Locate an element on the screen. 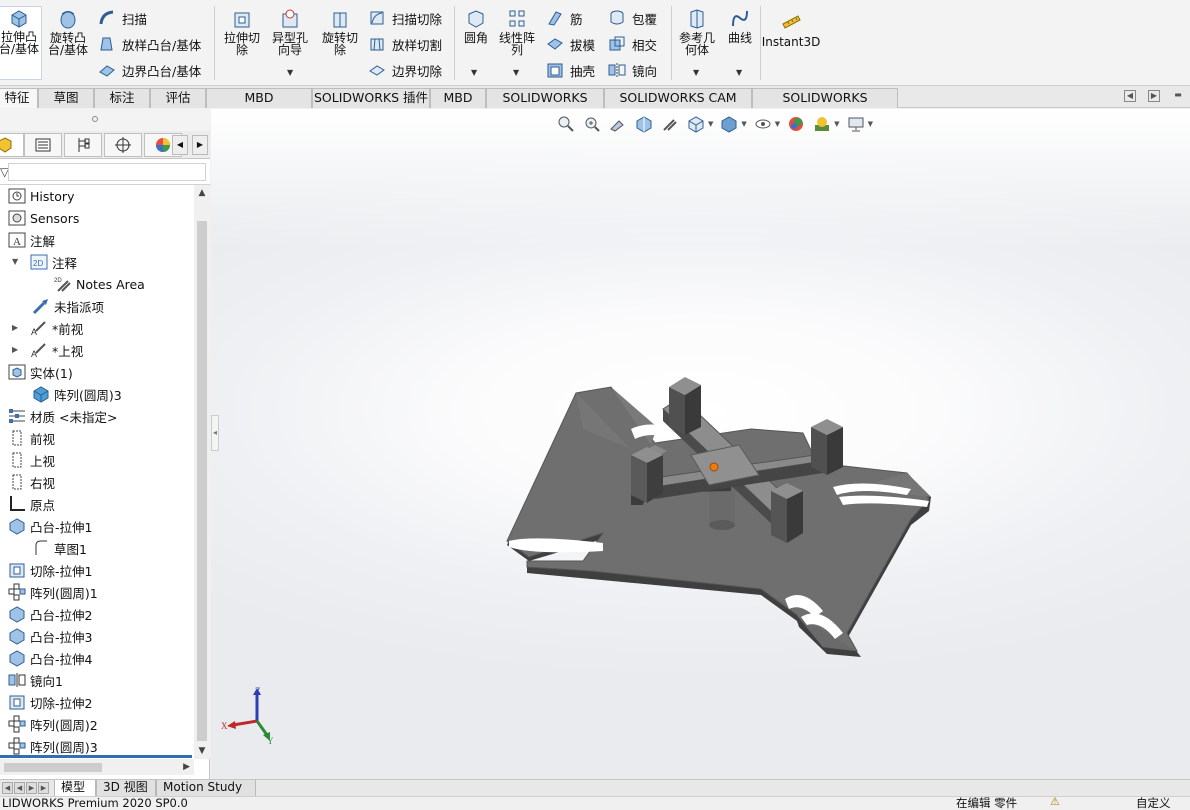 This screenshot has height=810, width=1190. extrude-boss-button: 拉伸凸 台/基体 is located at coordinates (21, 43).